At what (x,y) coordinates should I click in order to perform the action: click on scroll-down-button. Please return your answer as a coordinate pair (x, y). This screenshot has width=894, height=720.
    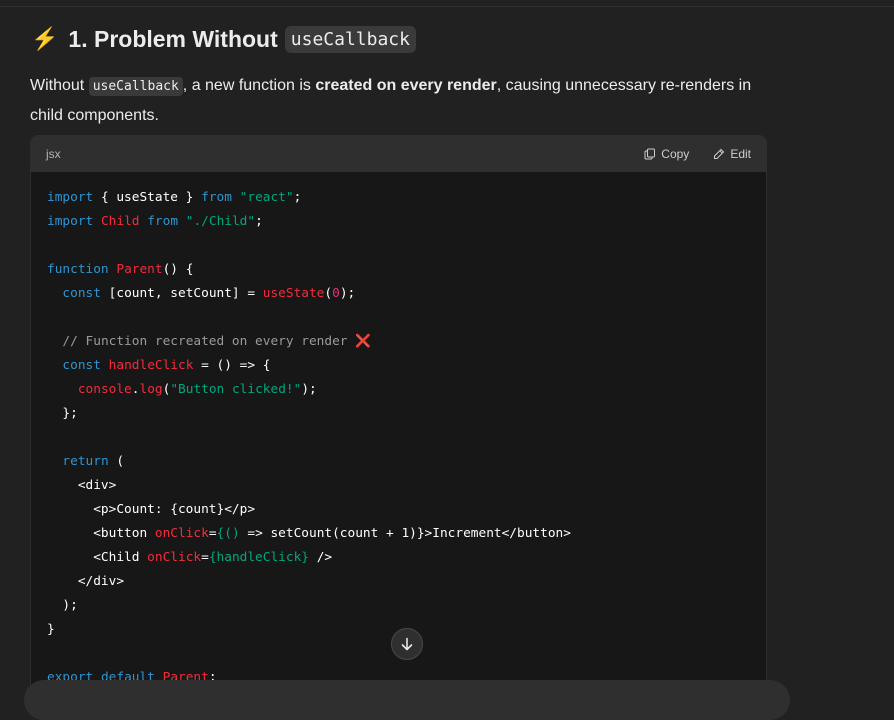
    Looking at the image, I should click on (407, 644).